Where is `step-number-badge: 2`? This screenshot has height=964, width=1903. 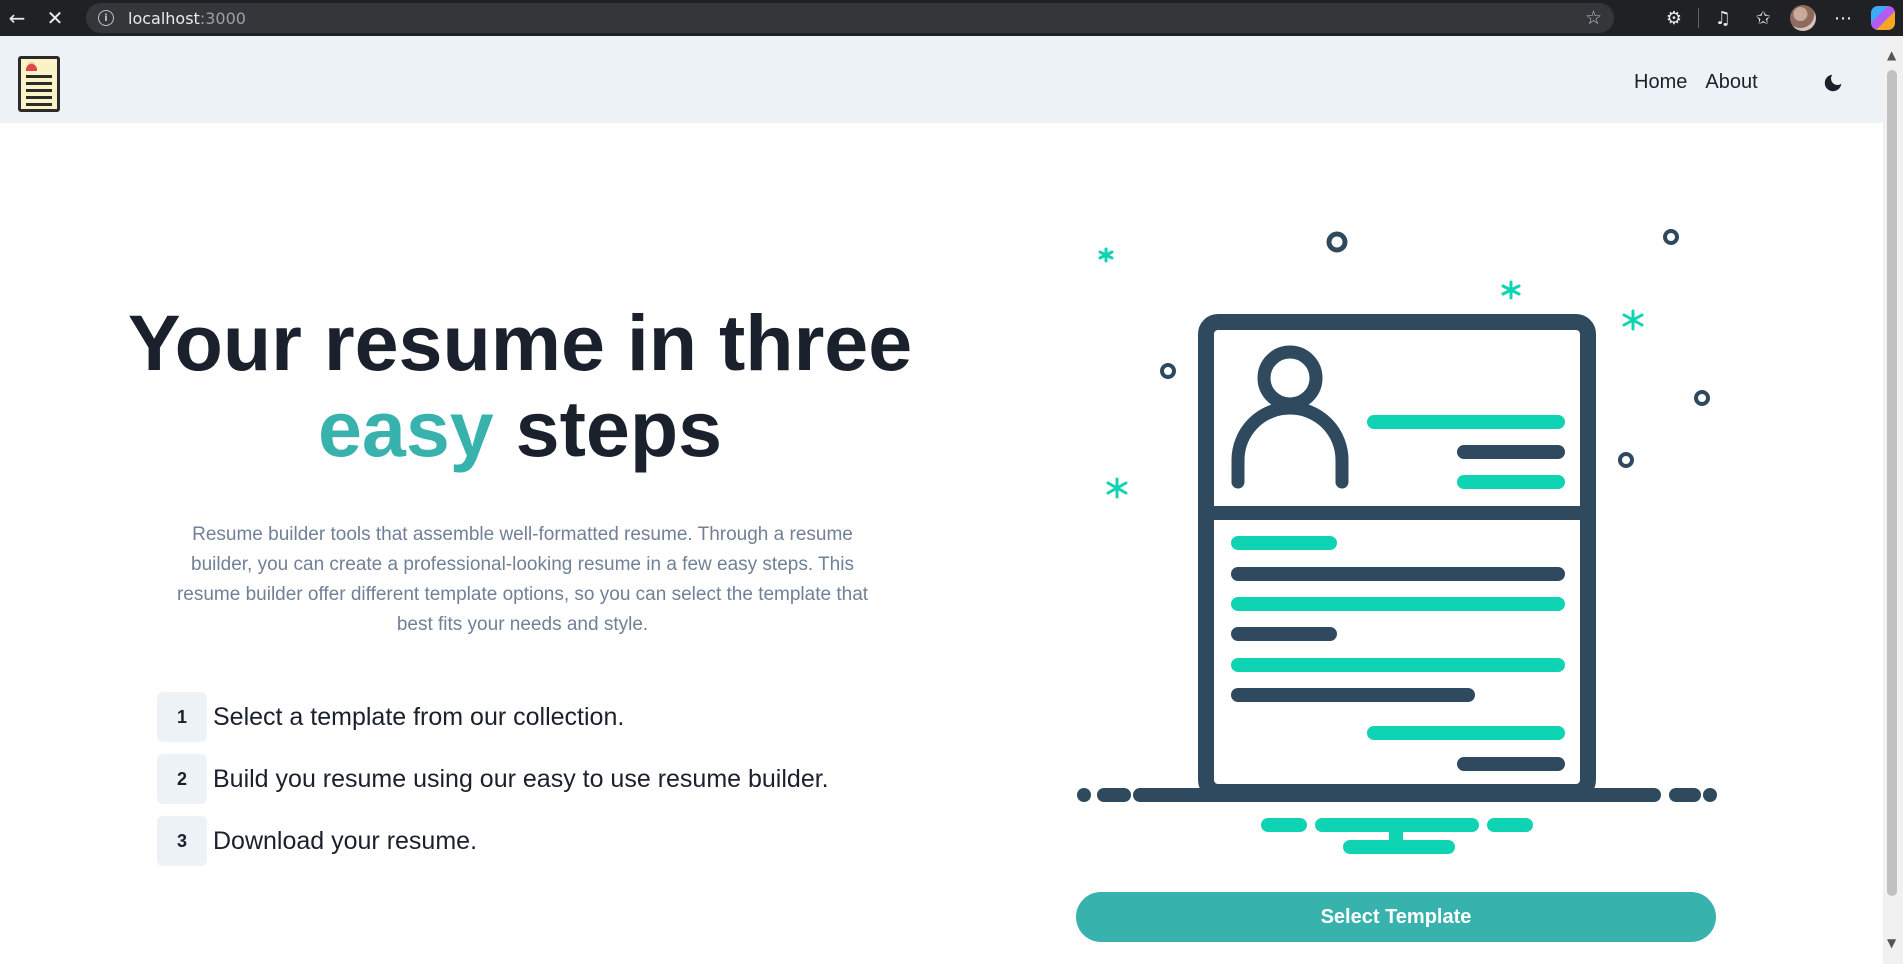
step-number-badge: 2 is located at coordinates (182, 779).